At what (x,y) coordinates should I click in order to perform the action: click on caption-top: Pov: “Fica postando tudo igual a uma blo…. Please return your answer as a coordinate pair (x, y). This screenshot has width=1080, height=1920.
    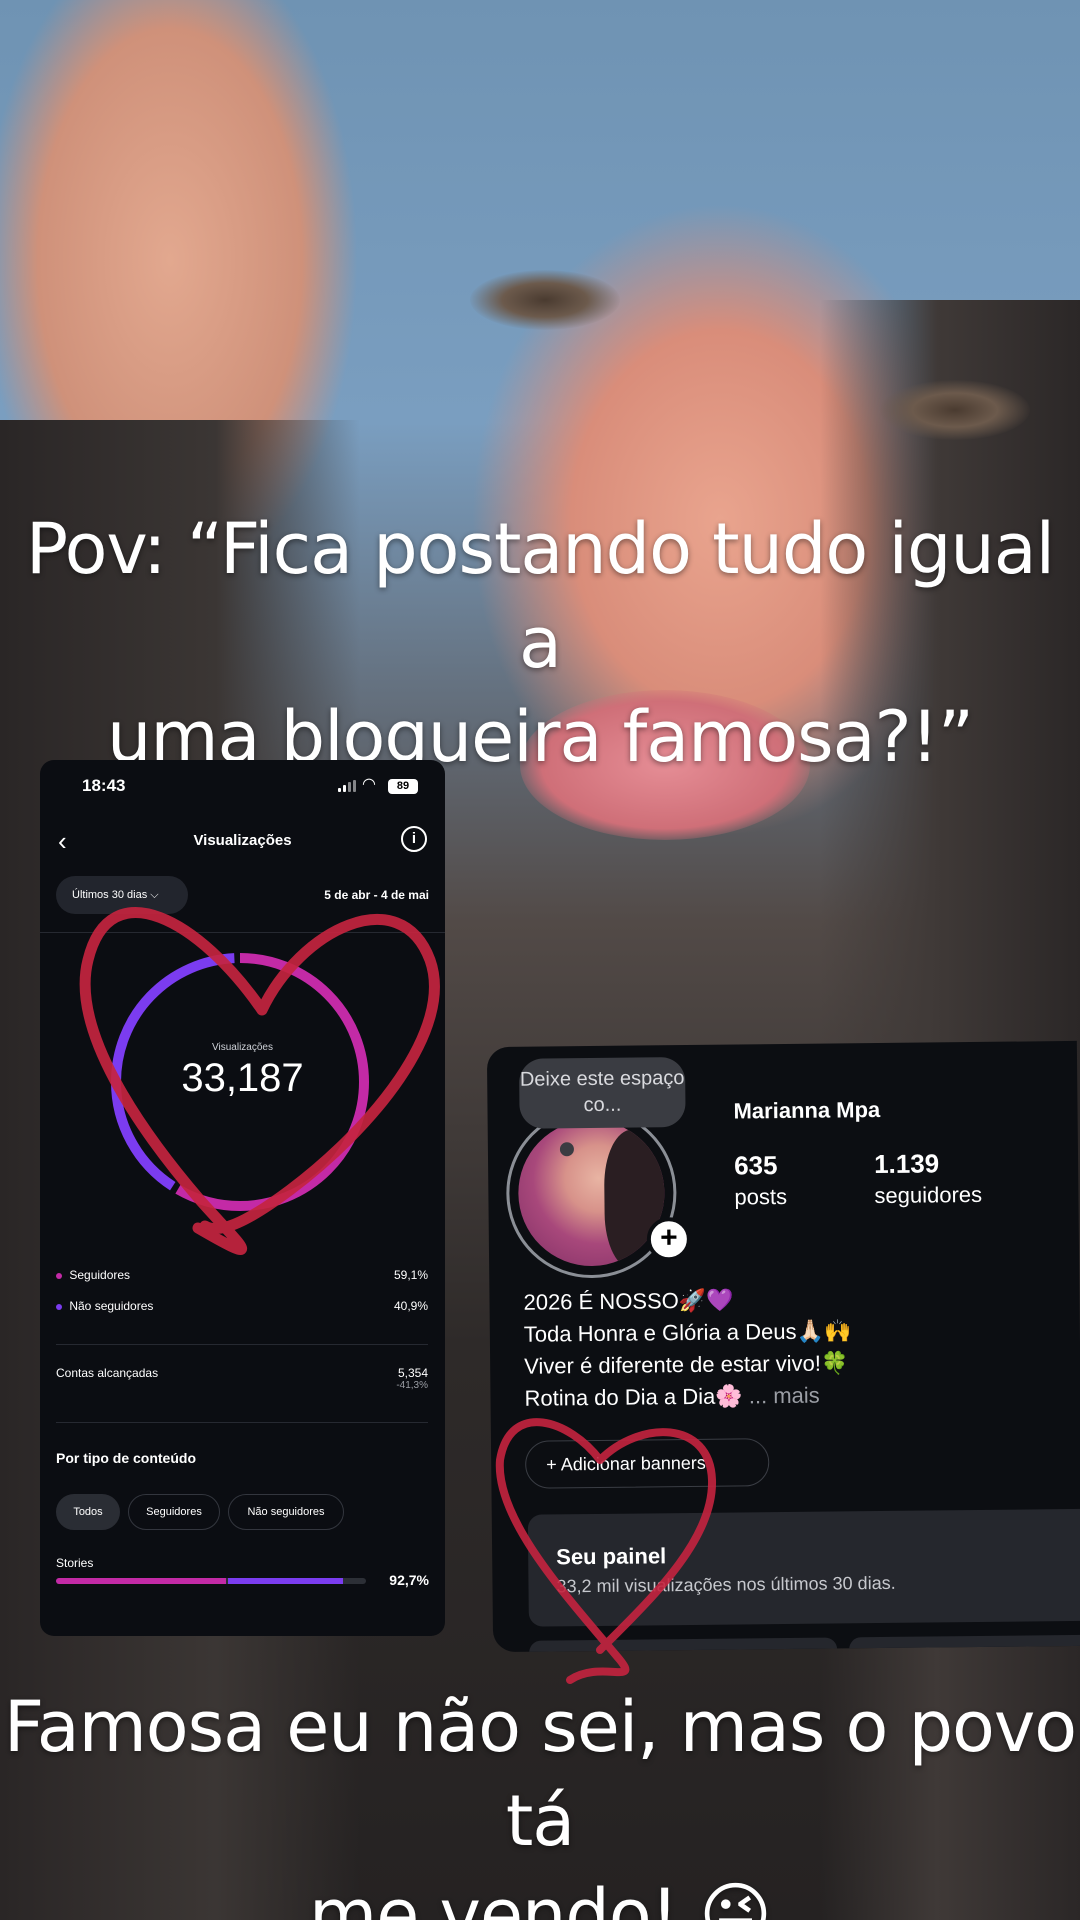
    Looking at the image, I should click on (540, 643).